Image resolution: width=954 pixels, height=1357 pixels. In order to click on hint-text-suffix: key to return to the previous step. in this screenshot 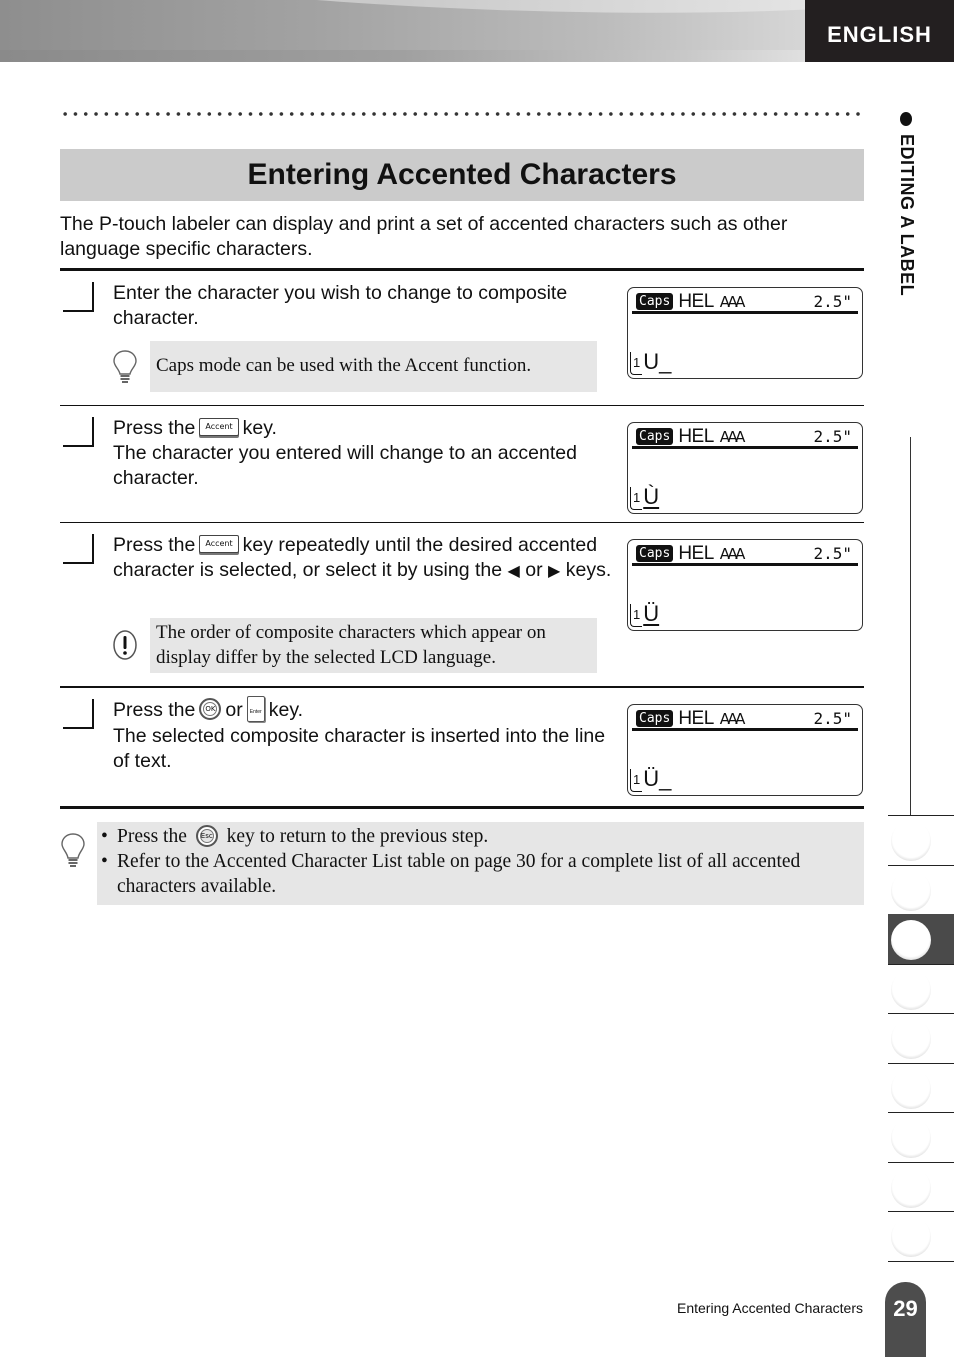, I will do `click(357, 836)`.